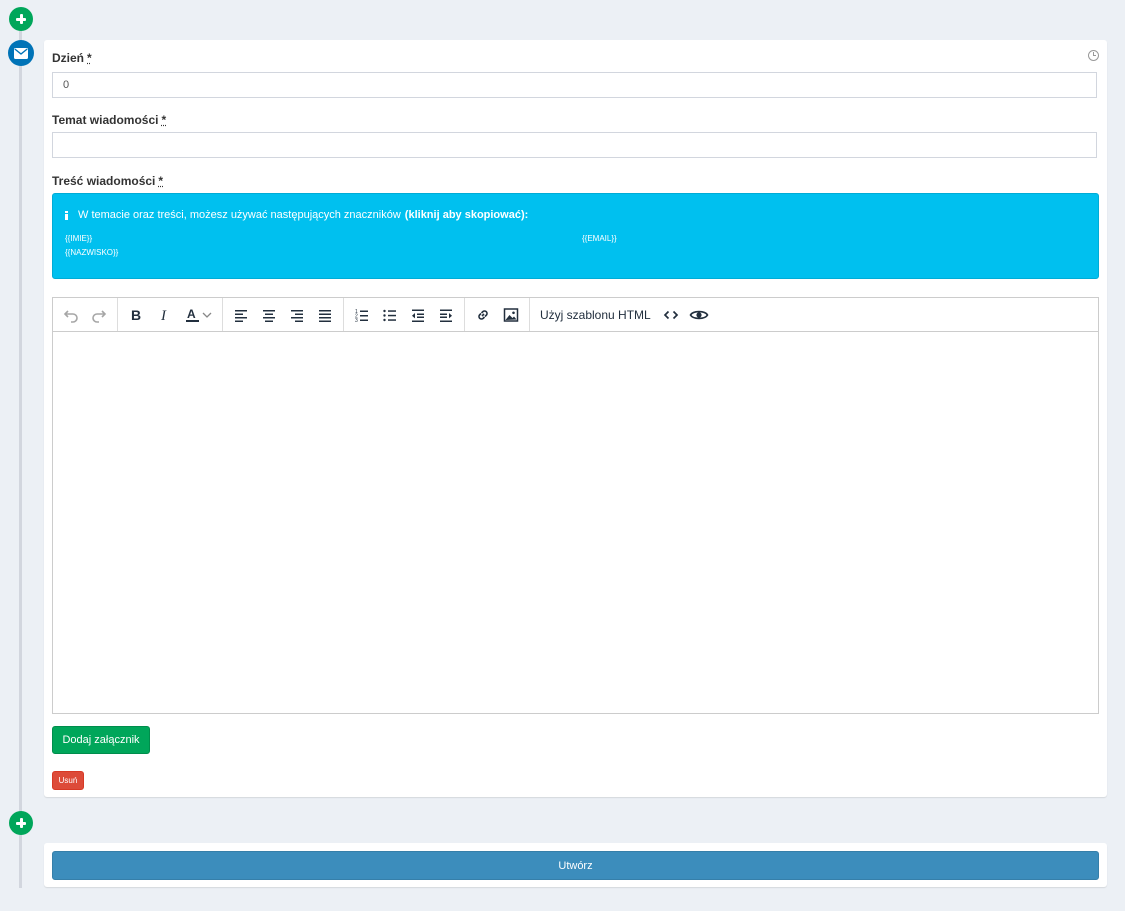  I want to click on align-justify-icon, so click(325, 315).